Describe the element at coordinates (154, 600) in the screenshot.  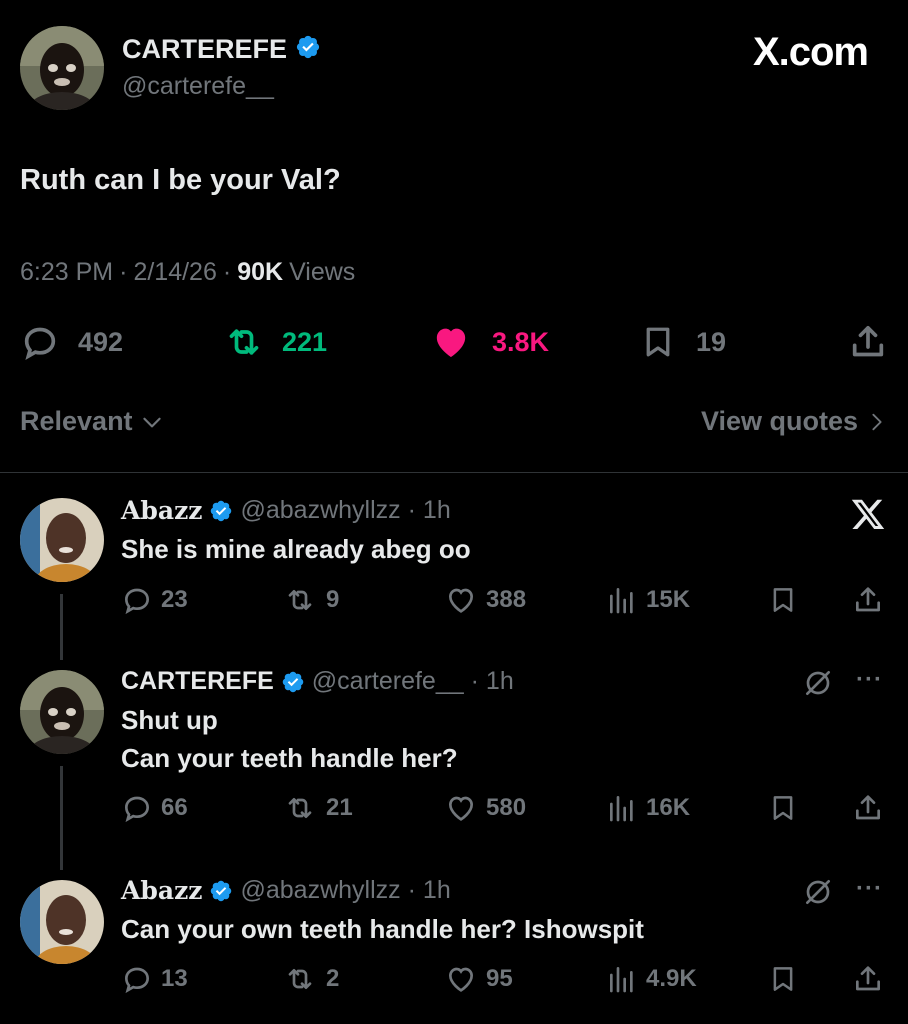
I see `reply-action: 23` at that location.